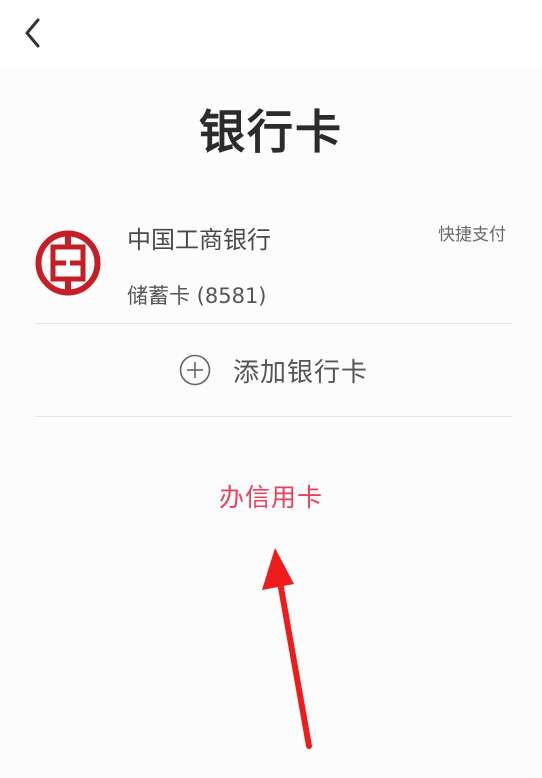  What do you see at coordinates (68, 263) in the screenshot?
I see `icbc-logo-icon` at bounding box center [68, 263].